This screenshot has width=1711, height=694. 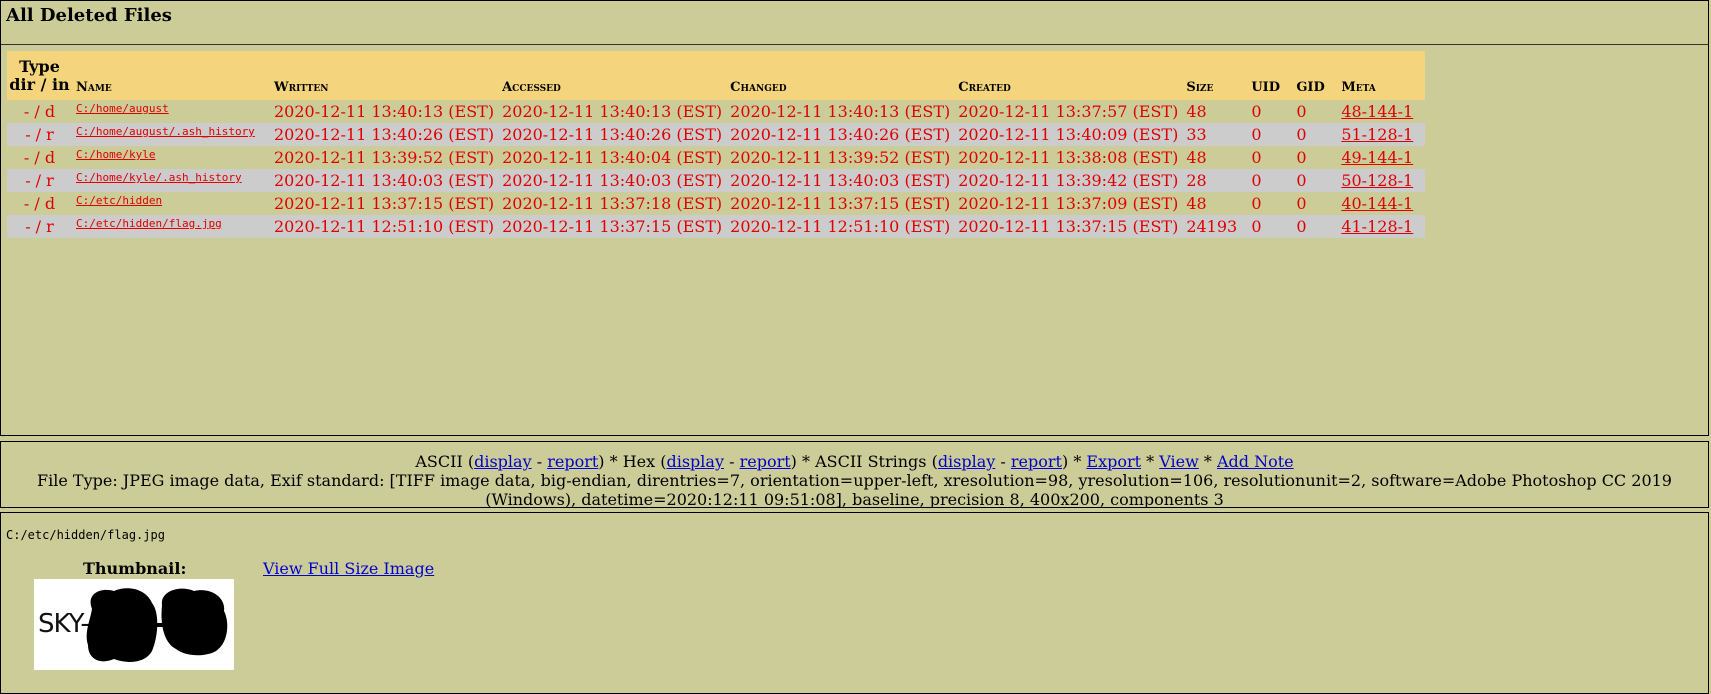 What do you see at coordinates (165, 131) in the screenshot?
I see `file-link: C:/home/august/.ash_history` at bounding box center [165, 131].